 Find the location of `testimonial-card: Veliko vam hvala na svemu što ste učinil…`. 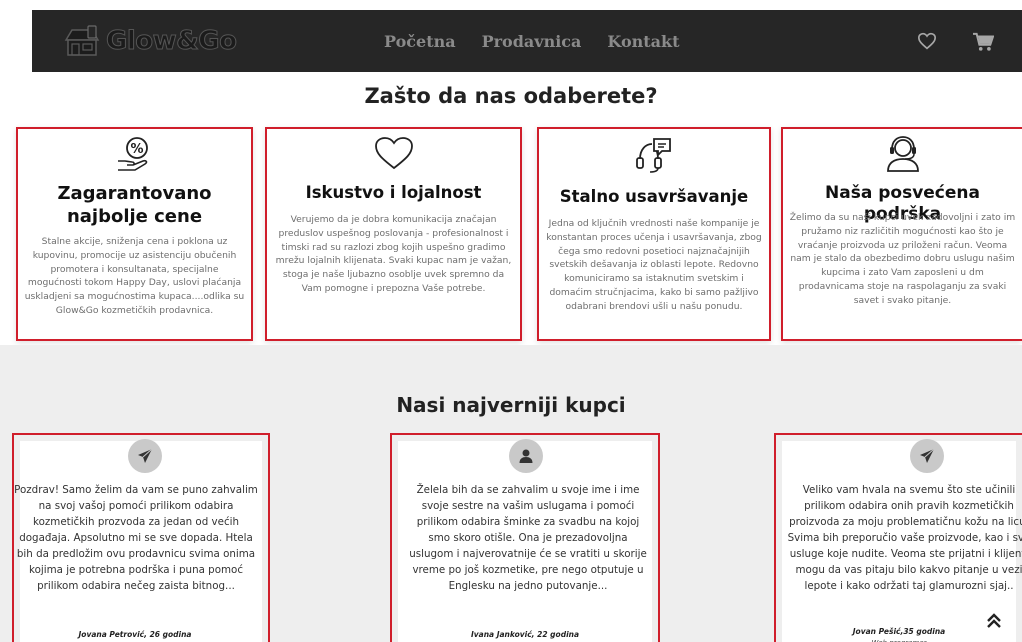

testimonial-card: Veliko vam hvala na svemu što ste učinil… is located at coordinates (898, 537).